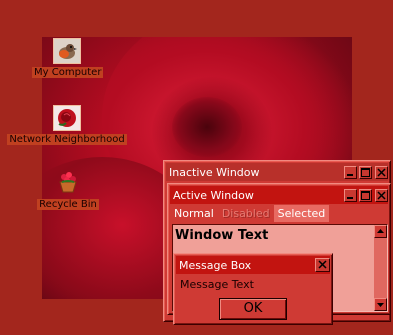 Image resolution: width=393 pixels, height=335 pixels. Describe the element at coordinates (217, 284) in the screenshot. I see `message-text: Message Text` at that location.